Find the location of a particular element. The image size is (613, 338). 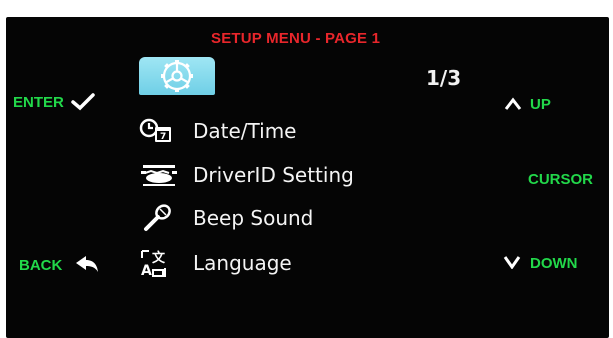

up-label: UP is located at coordinates (540, 104).